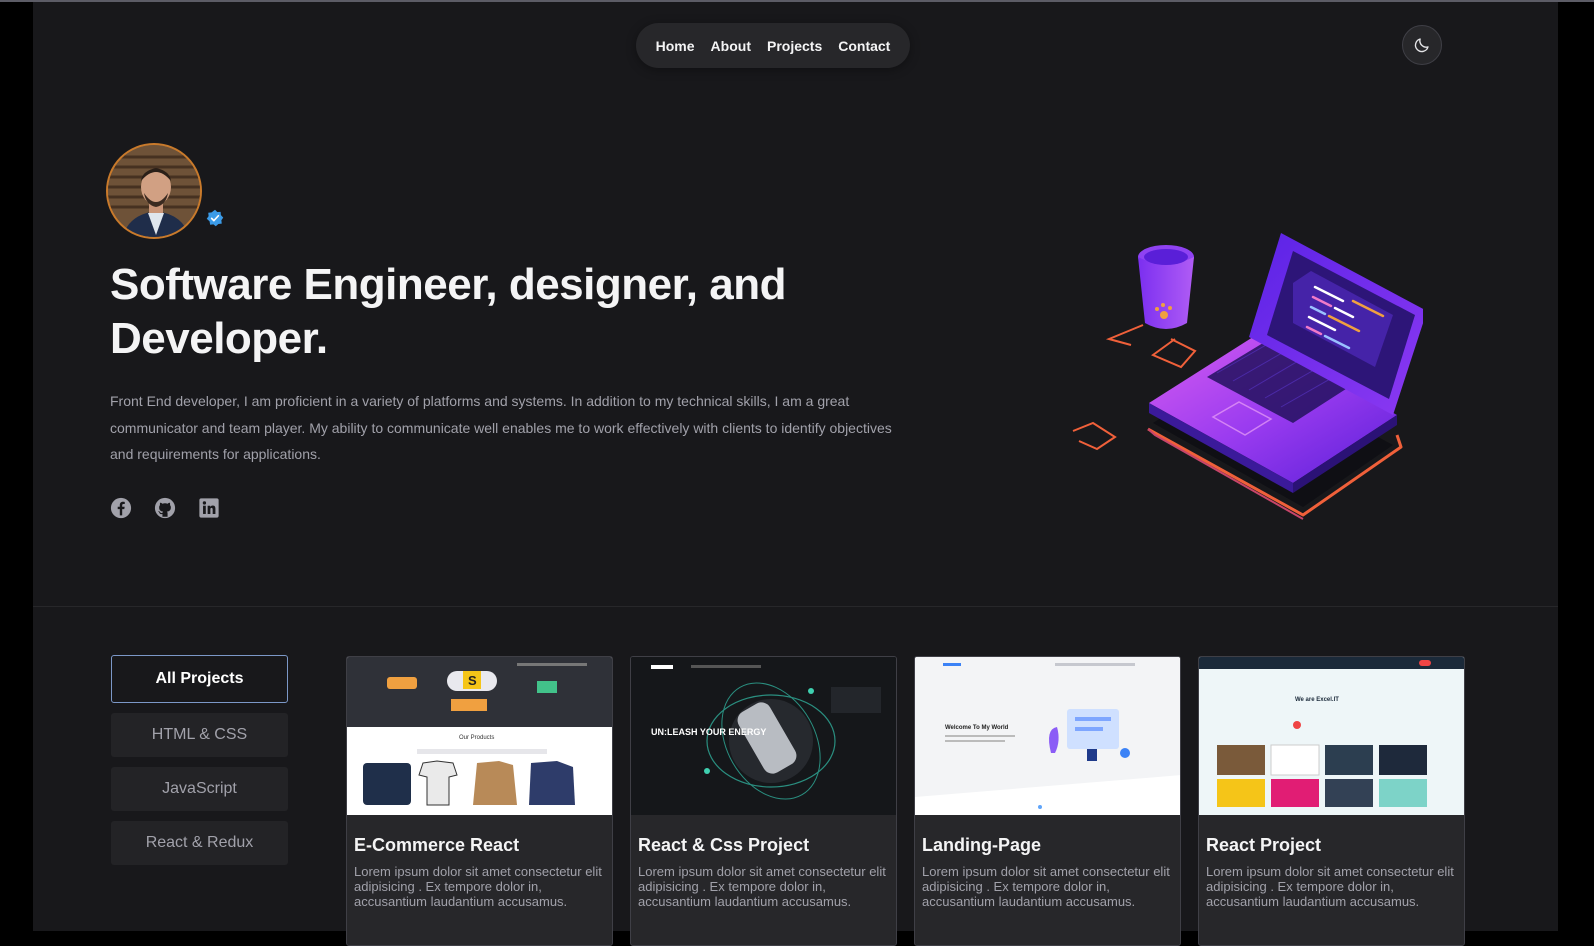 This screenshot has width=1594, height=946. What do you see at coordinates (209, 508) in the screenshot?
I see `linkedin-icon` at bounding box center [209, 508].